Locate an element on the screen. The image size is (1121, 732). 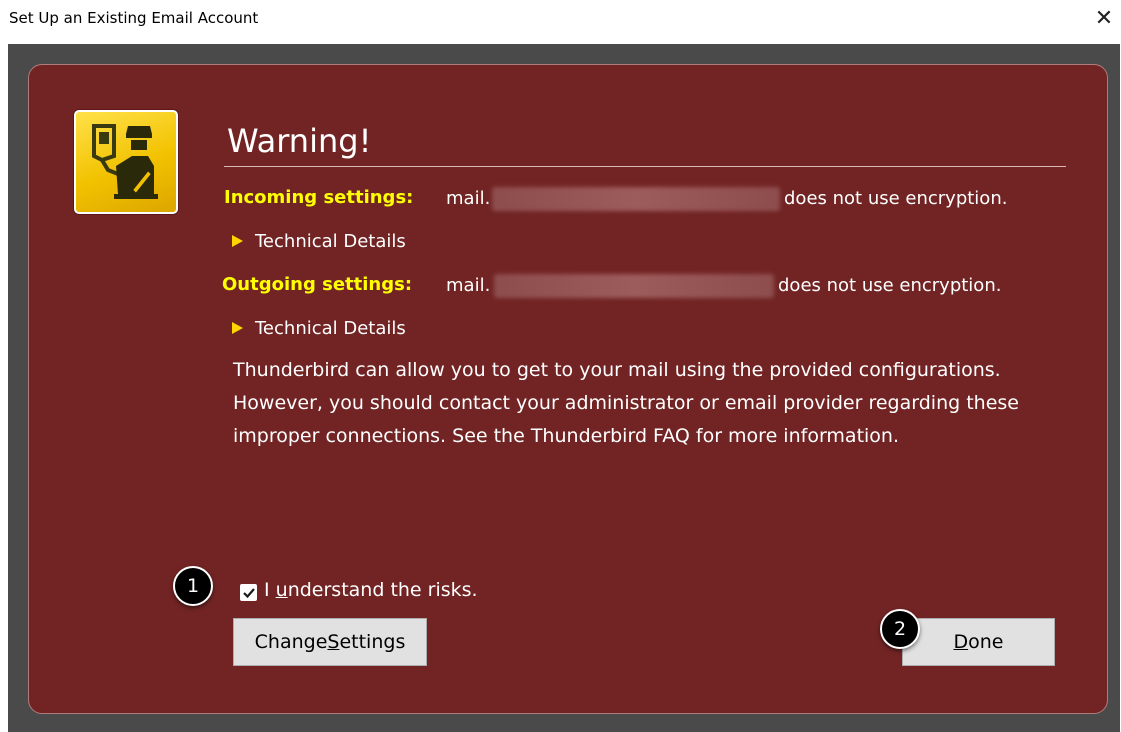
incoming-settings-label: Incoming settings: is located at coordinates (319, 197).